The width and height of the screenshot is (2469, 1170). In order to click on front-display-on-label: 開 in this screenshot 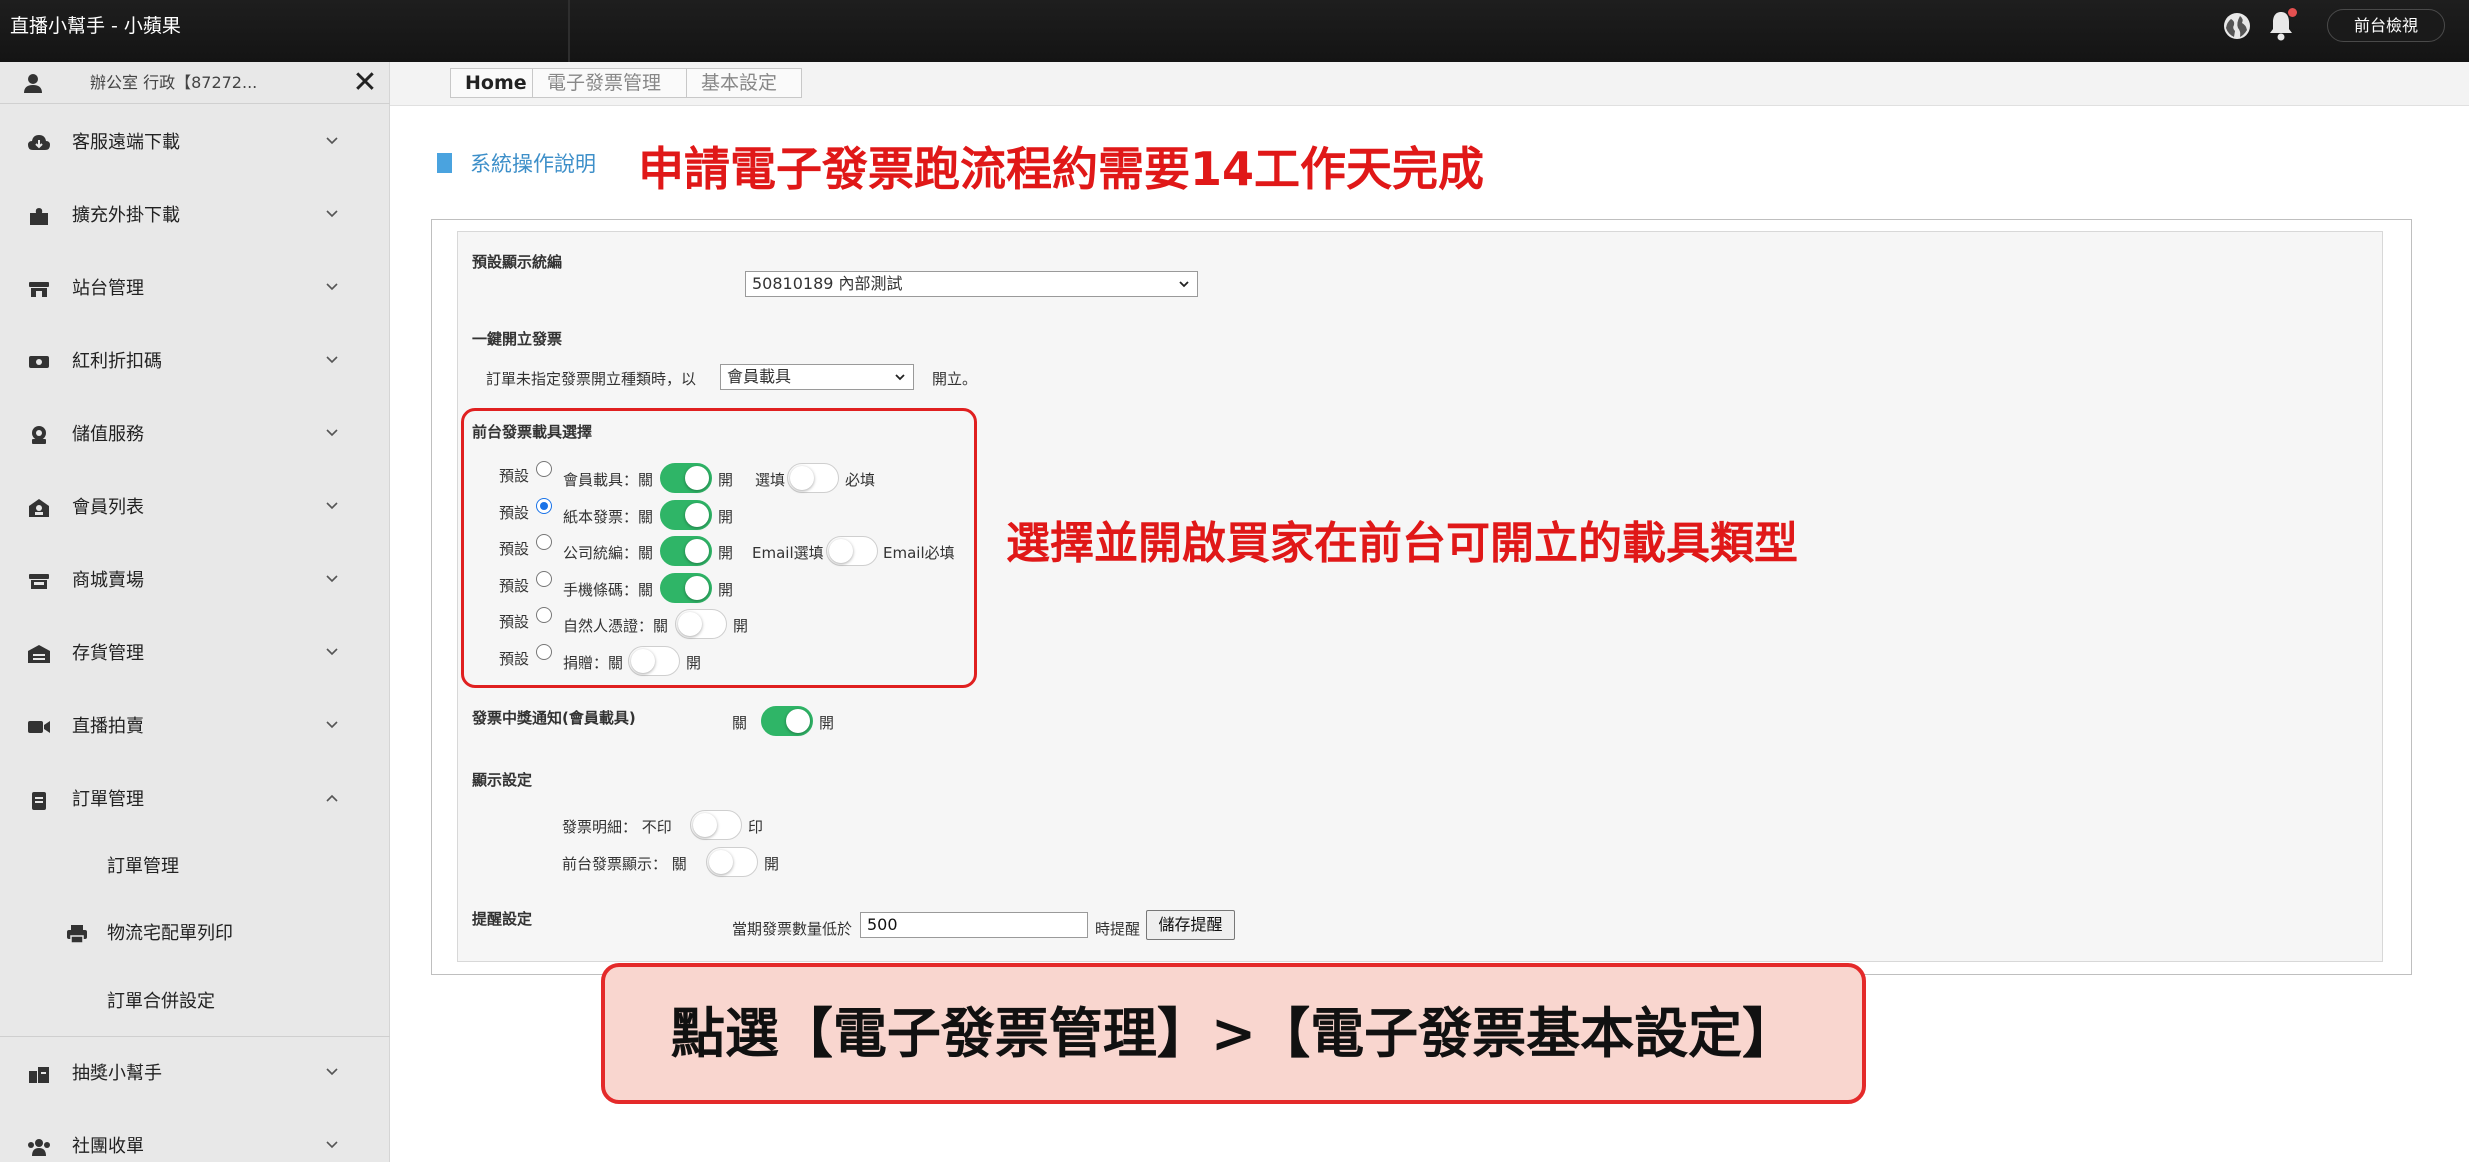, I will do `click(772, 864)`.